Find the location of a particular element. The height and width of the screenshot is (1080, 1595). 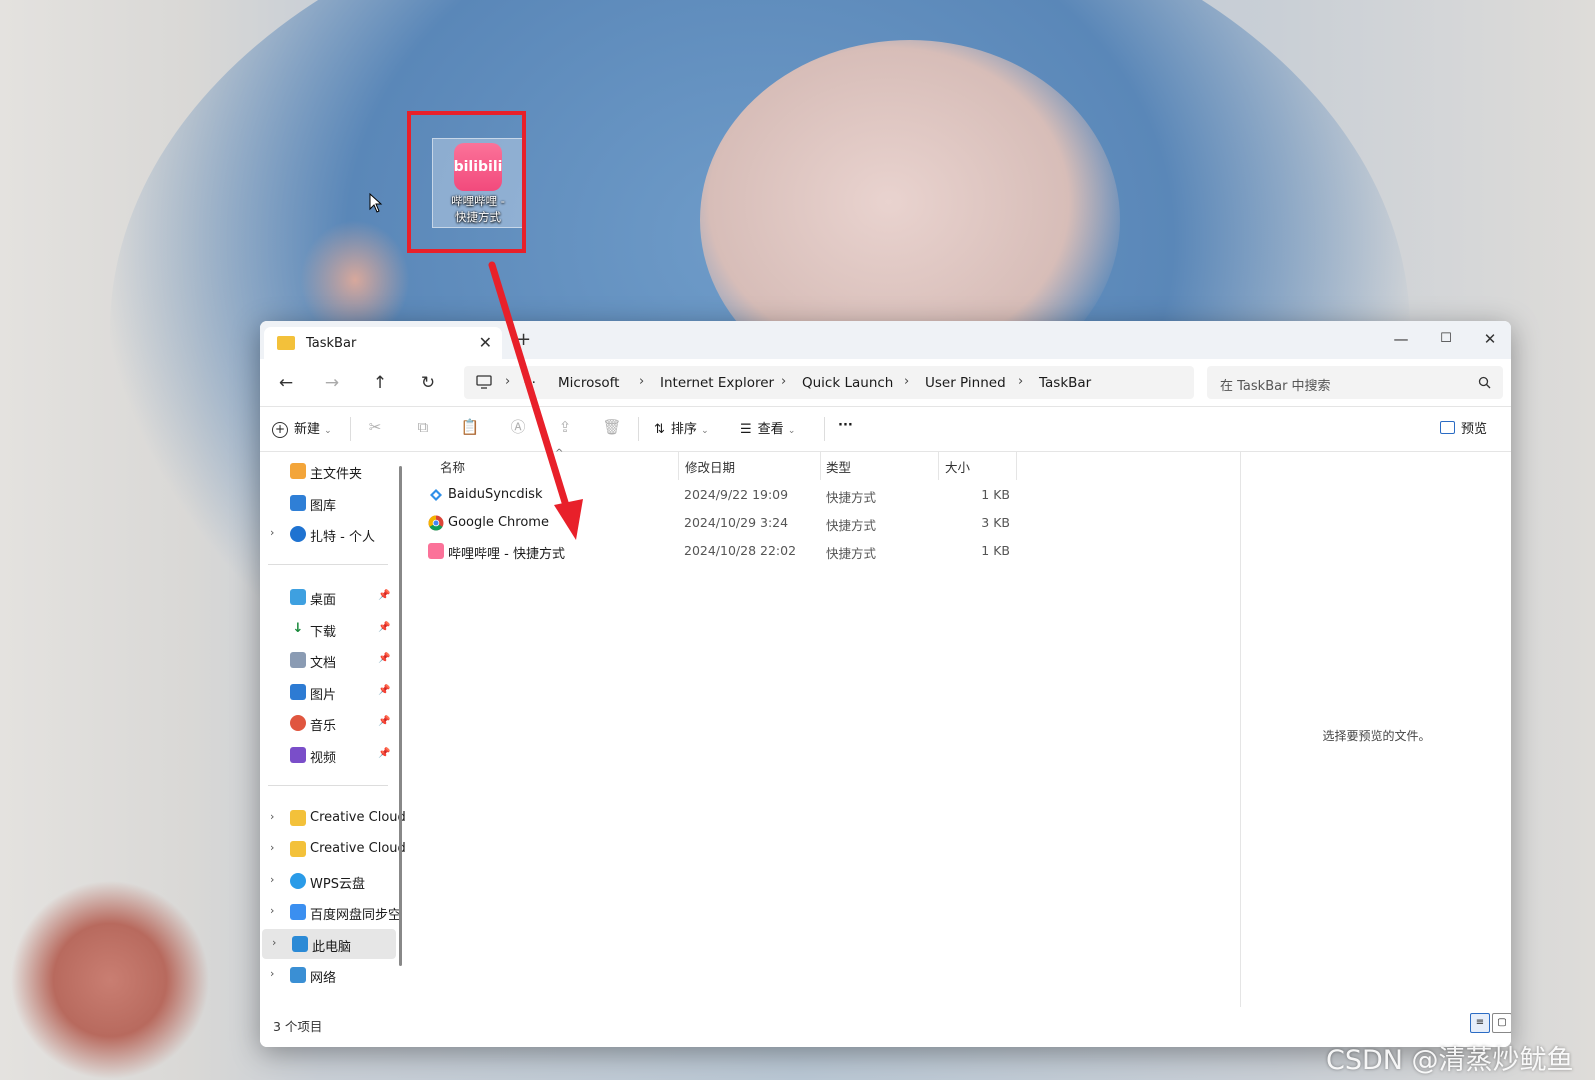

annotation-arrow is located at coordinates (535, 400).